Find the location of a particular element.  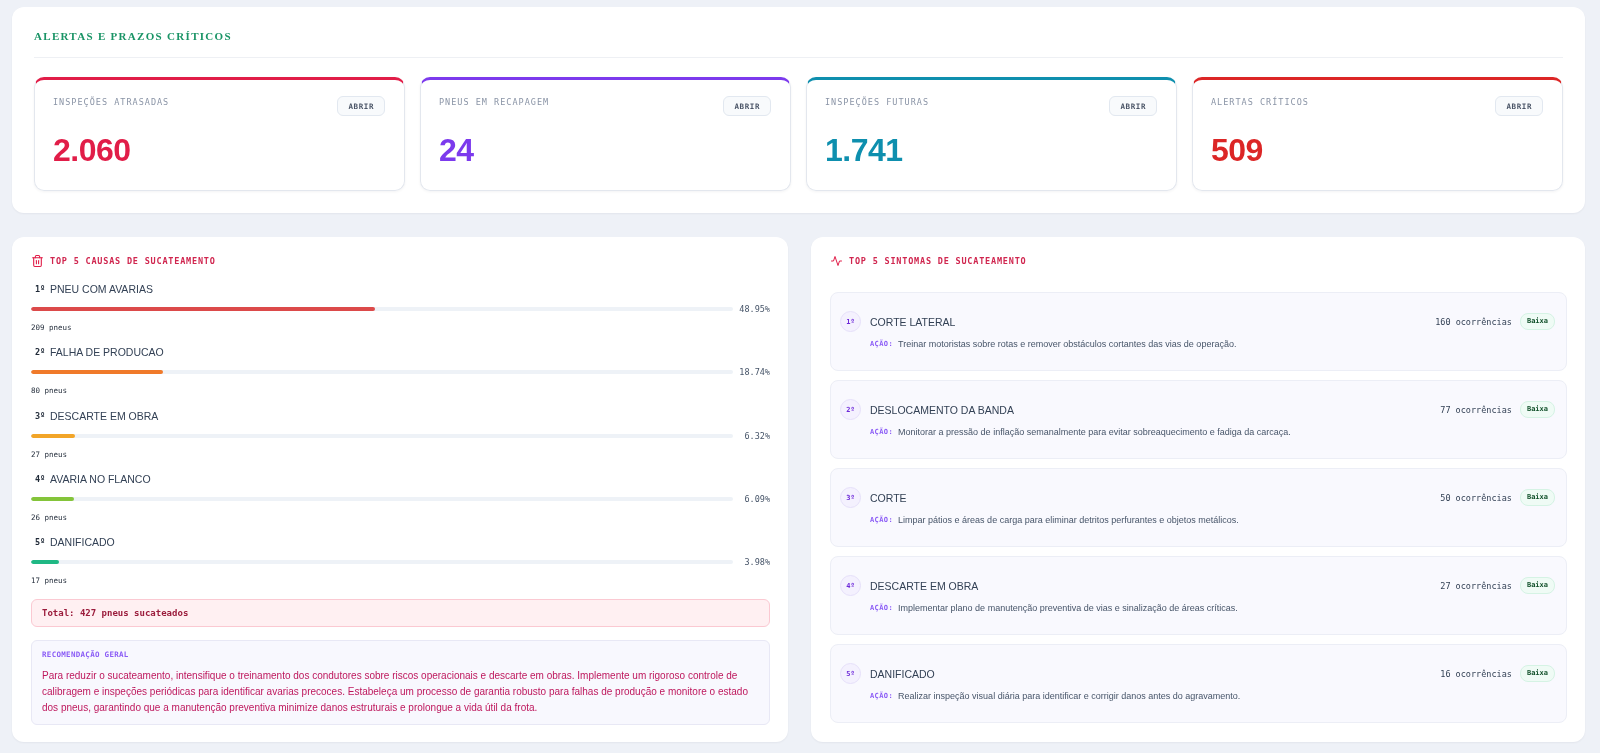

percent-label: 6.32% is located at coordinates (756, 435).